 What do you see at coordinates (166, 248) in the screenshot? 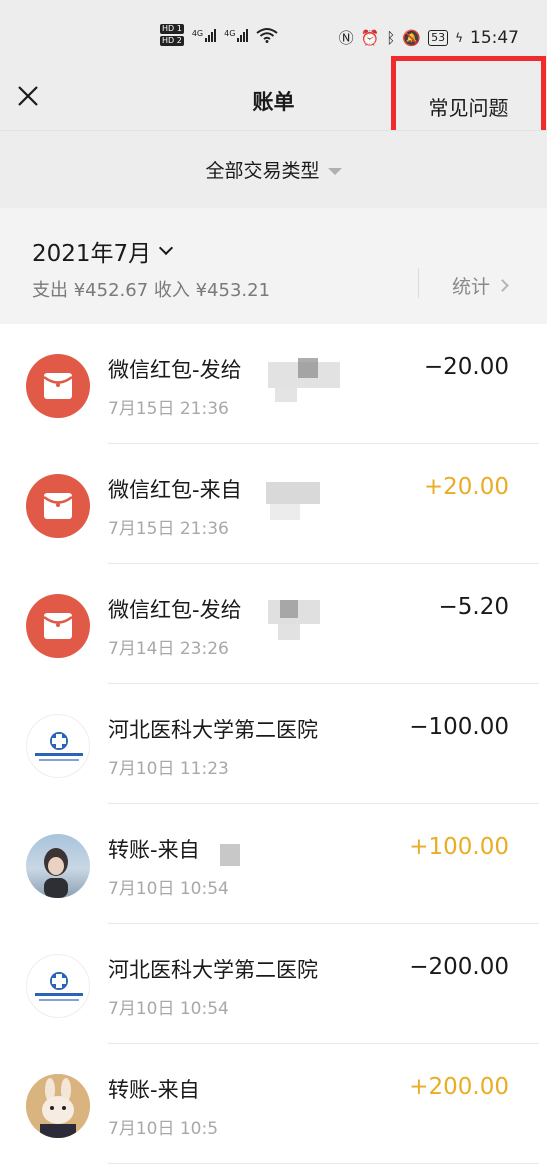
I see `chevron-down-icon` at bounding box center [166, 248].